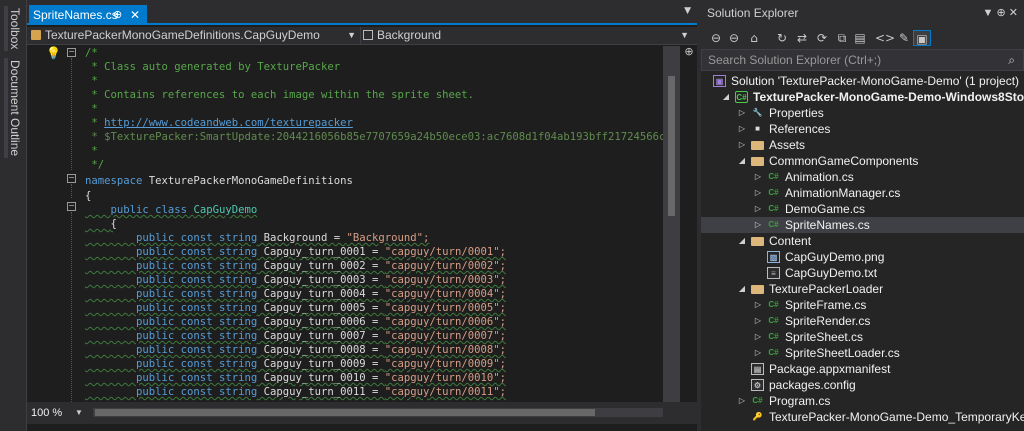  What do you see at coordinates (716, 38) in the screenshot?
I see `back-icon: ⊖` at bounding box center [716, 38].